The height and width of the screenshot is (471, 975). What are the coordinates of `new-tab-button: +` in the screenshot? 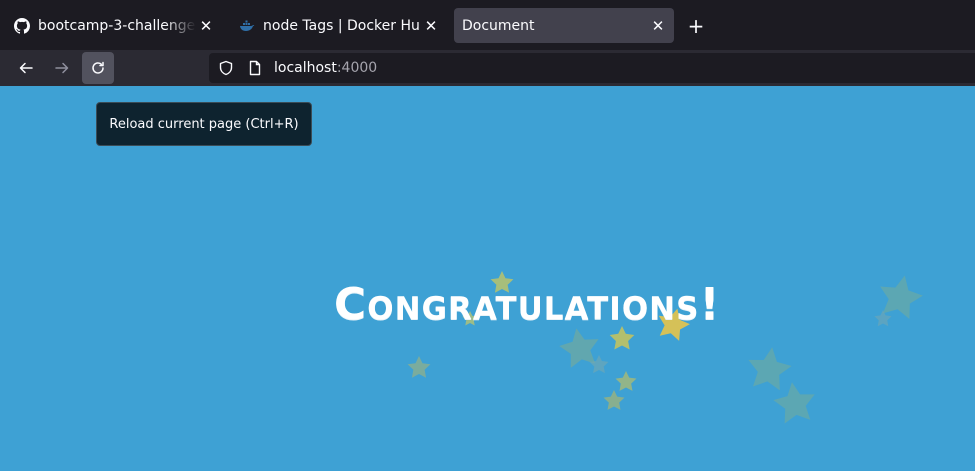 It's located at (696, 26).